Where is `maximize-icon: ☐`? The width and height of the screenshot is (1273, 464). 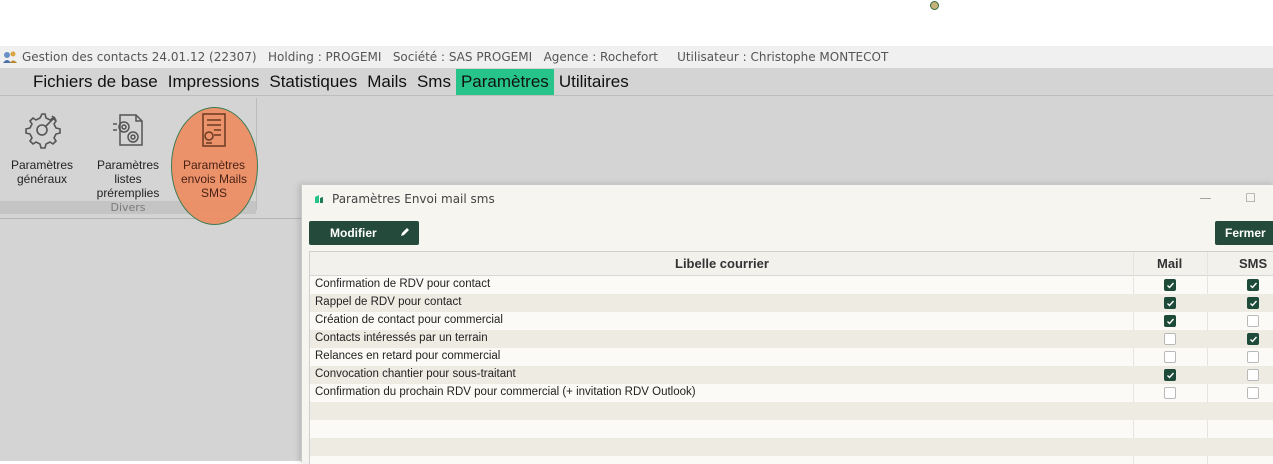
maximize-icon: ☐ is located at coordinates (1250, 198).